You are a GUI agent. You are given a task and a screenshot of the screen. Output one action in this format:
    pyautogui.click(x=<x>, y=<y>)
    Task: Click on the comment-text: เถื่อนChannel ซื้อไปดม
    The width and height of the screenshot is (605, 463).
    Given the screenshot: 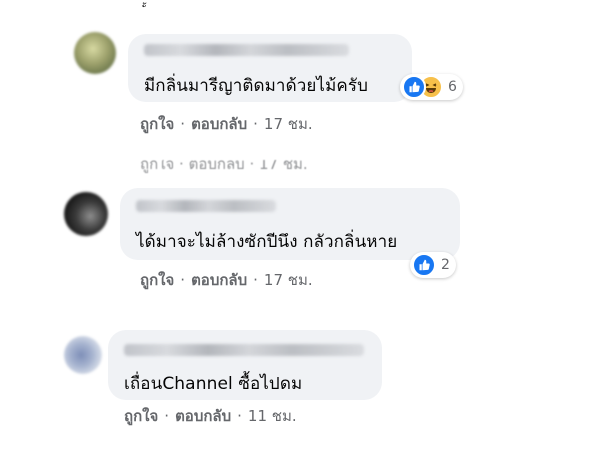 What is the action you would take?
    pyautogui.click(x=213, y=384)
    